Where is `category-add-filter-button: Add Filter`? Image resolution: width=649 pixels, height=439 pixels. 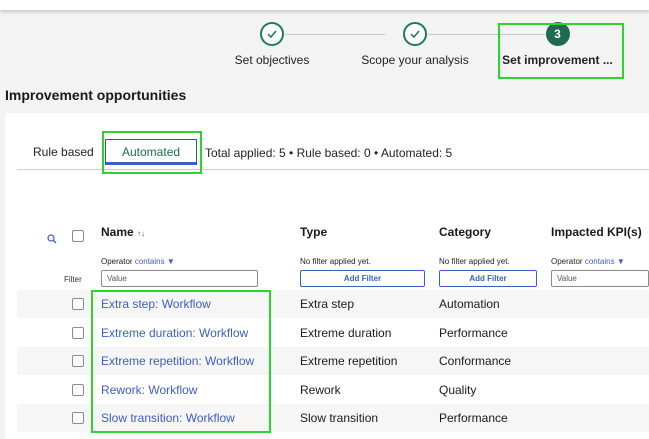
category-add-filter-button: Add Filter is located at coordinates (488, 278).